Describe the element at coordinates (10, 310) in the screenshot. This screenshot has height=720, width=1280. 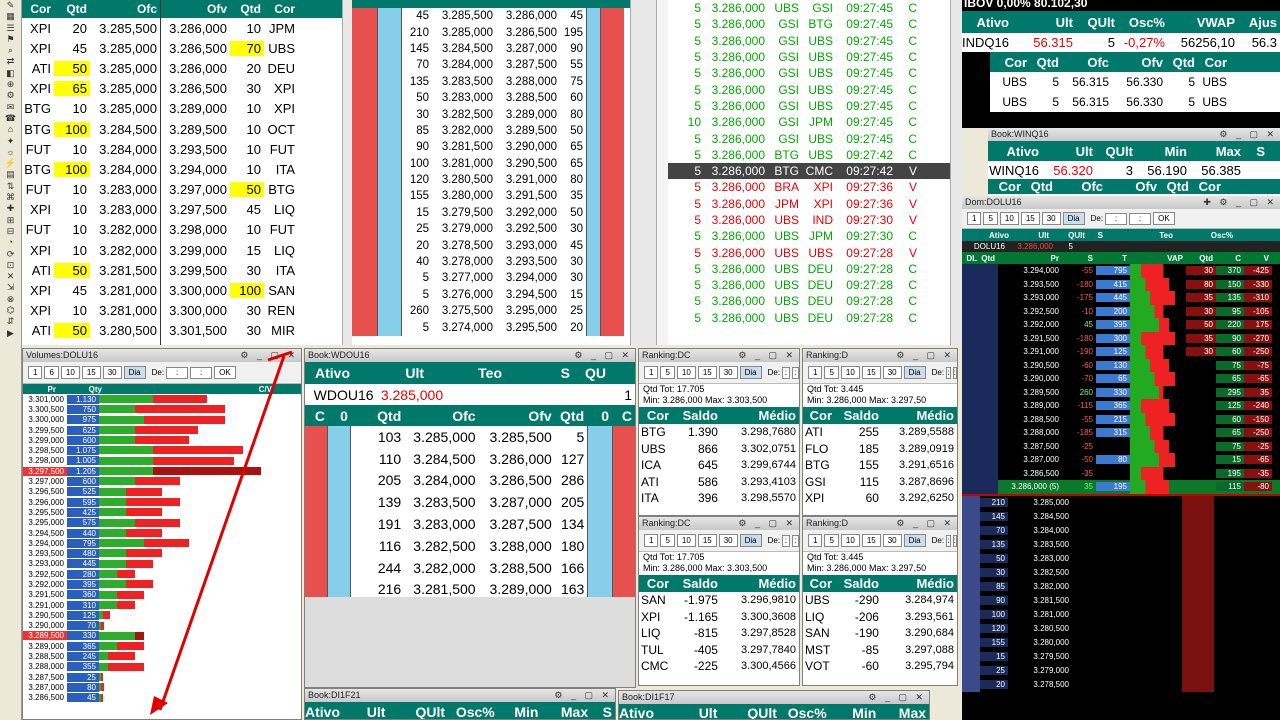
I see `toolbar-icon-27: ⌬` at that location.